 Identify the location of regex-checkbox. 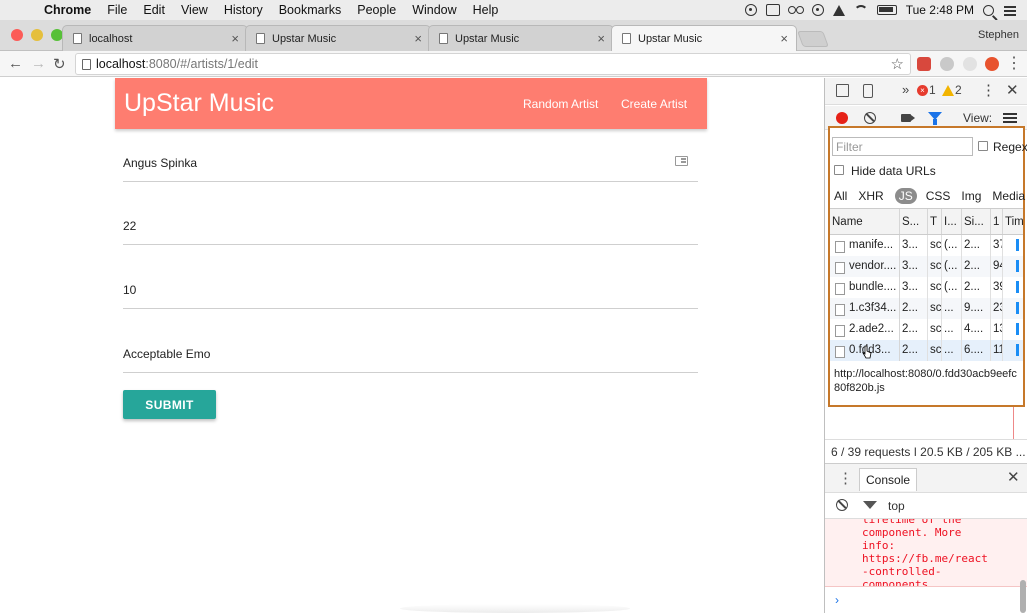
(983, 146).